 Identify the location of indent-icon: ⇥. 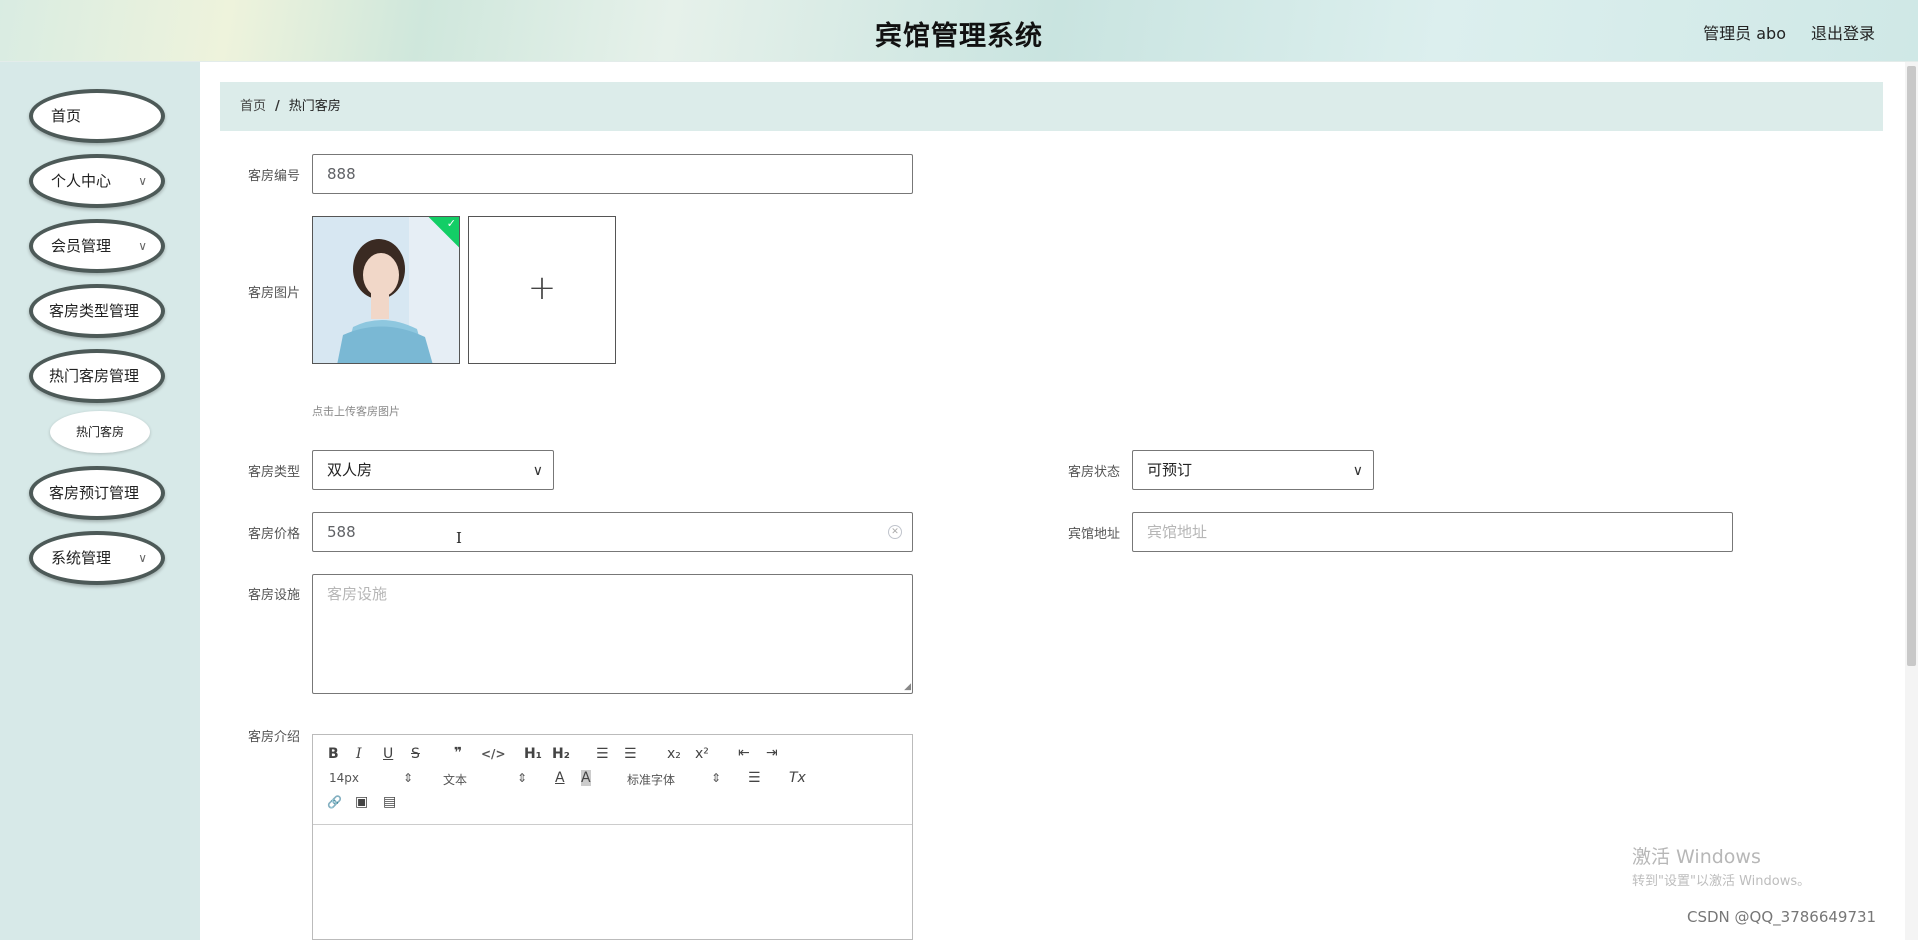
(772, 753).